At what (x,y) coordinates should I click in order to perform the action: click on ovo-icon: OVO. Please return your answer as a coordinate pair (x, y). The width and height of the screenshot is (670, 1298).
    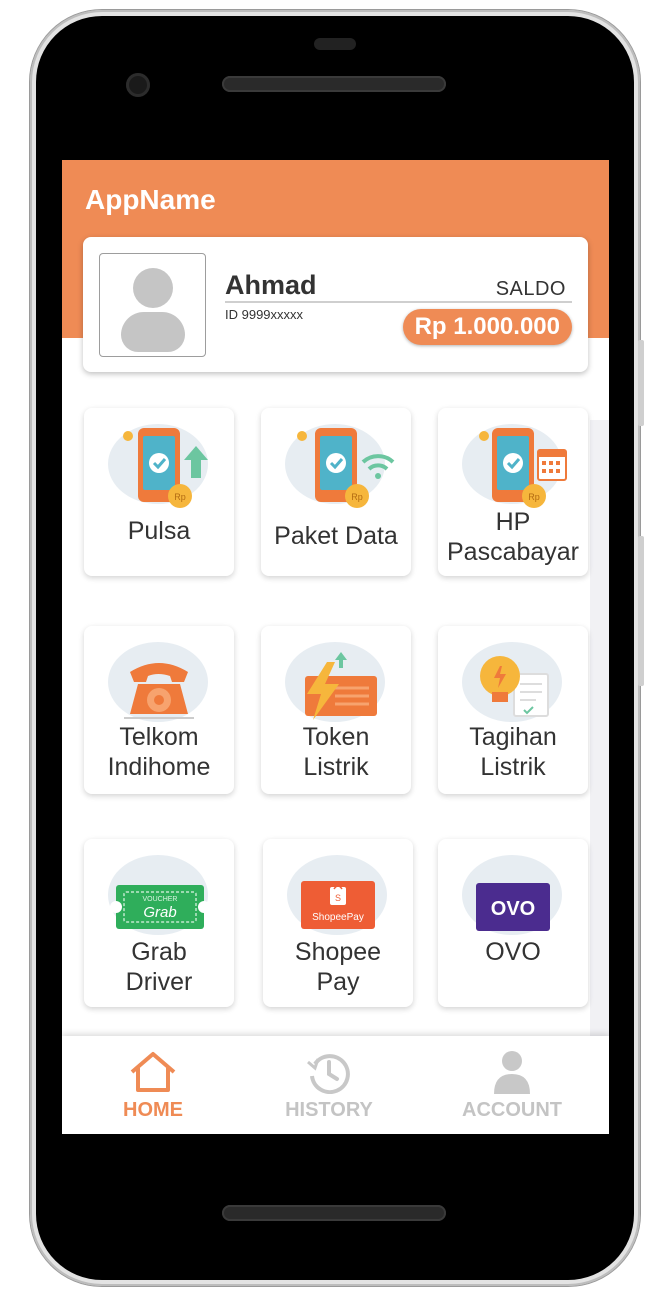
    Looking at the image, I should click on (513, 895).